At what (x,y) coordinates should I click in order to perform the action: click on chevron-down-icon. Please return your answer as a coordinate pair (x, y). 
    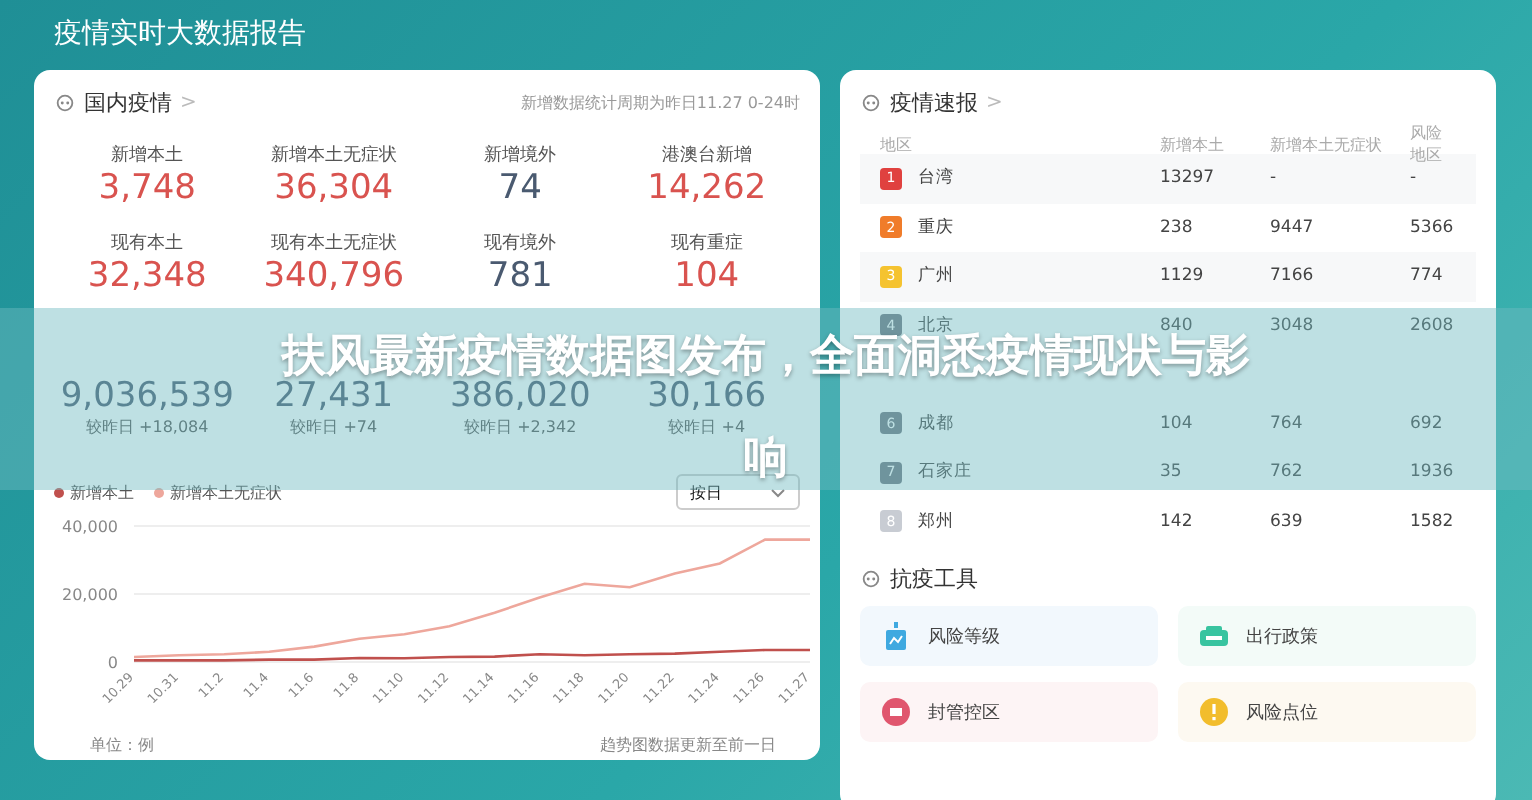
    Looking at the image, I should click on (778, 492).